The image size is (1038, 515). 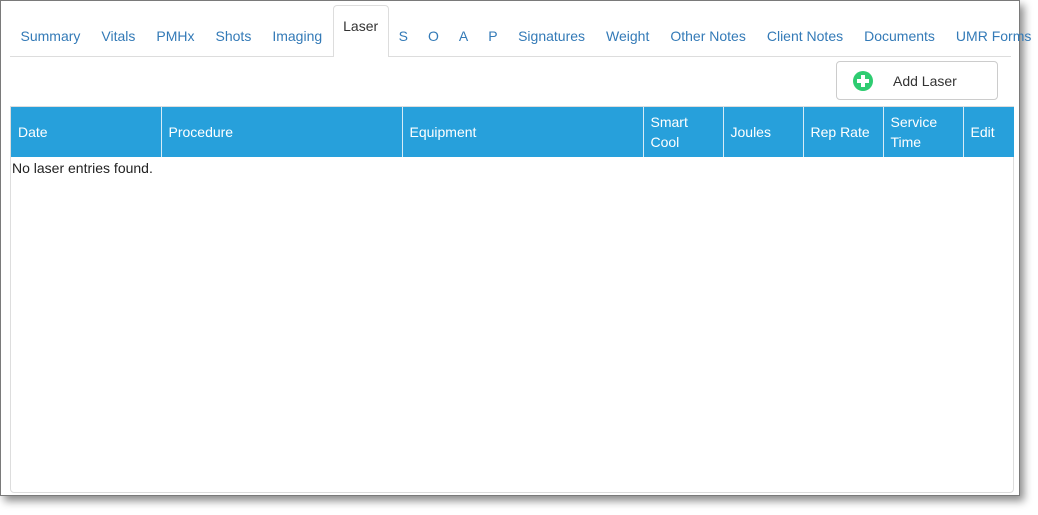 I want to click on add-laser-label: Add Laser, so click(x=925, y=80).